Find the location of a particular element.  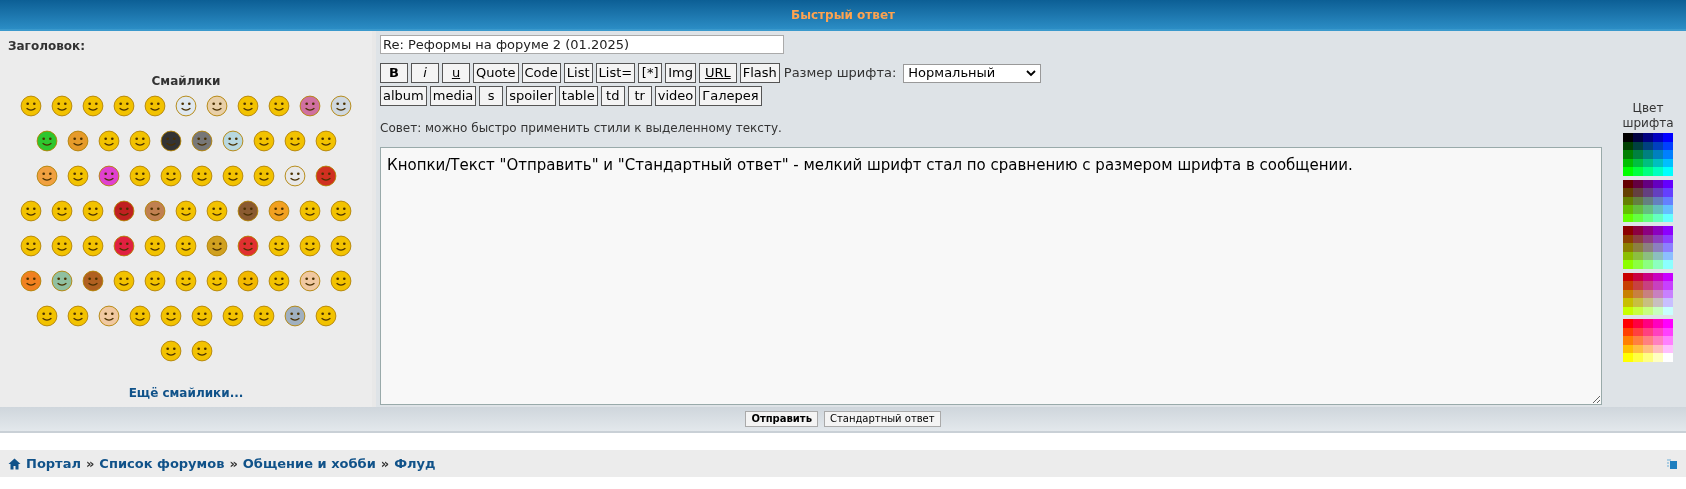

default-reply-button: Стандартный ответ is located at coordinates (882, 419).